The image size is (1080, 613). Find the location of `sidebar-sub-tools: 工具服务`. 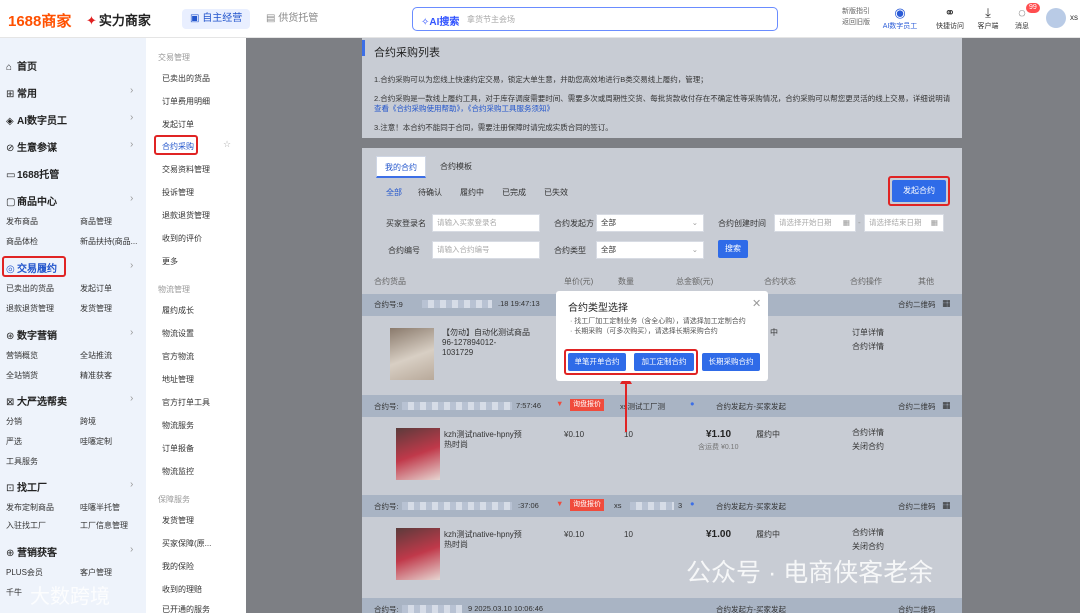

sidebar-sub-tools: 工具服务 is located at coordinates (22, 461).